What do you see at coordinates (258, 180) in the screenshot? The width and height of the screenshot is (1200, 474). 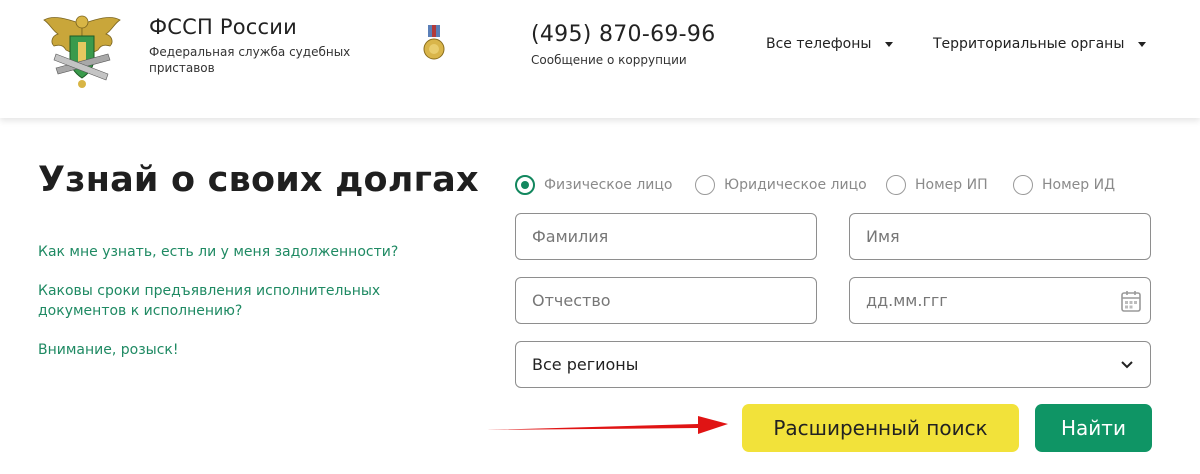 I see `page-title: Узнай о своих долгах` at bounding box center [258, 180].